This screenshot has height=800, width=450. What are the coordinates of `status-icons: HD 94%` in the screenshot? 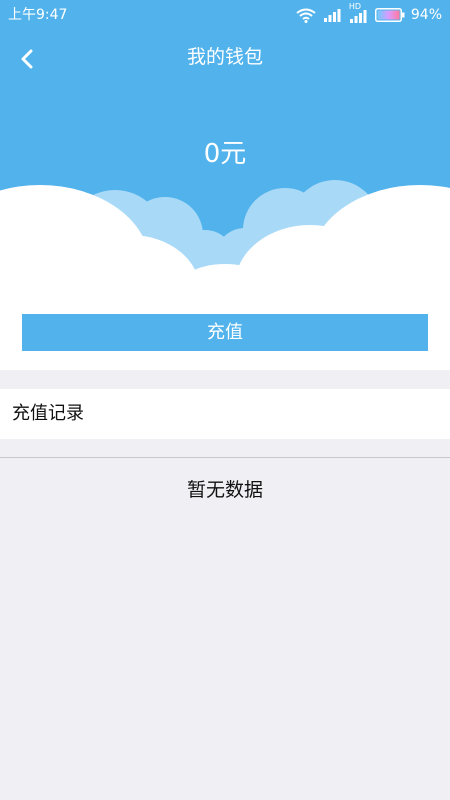 It's located at (368, 14).